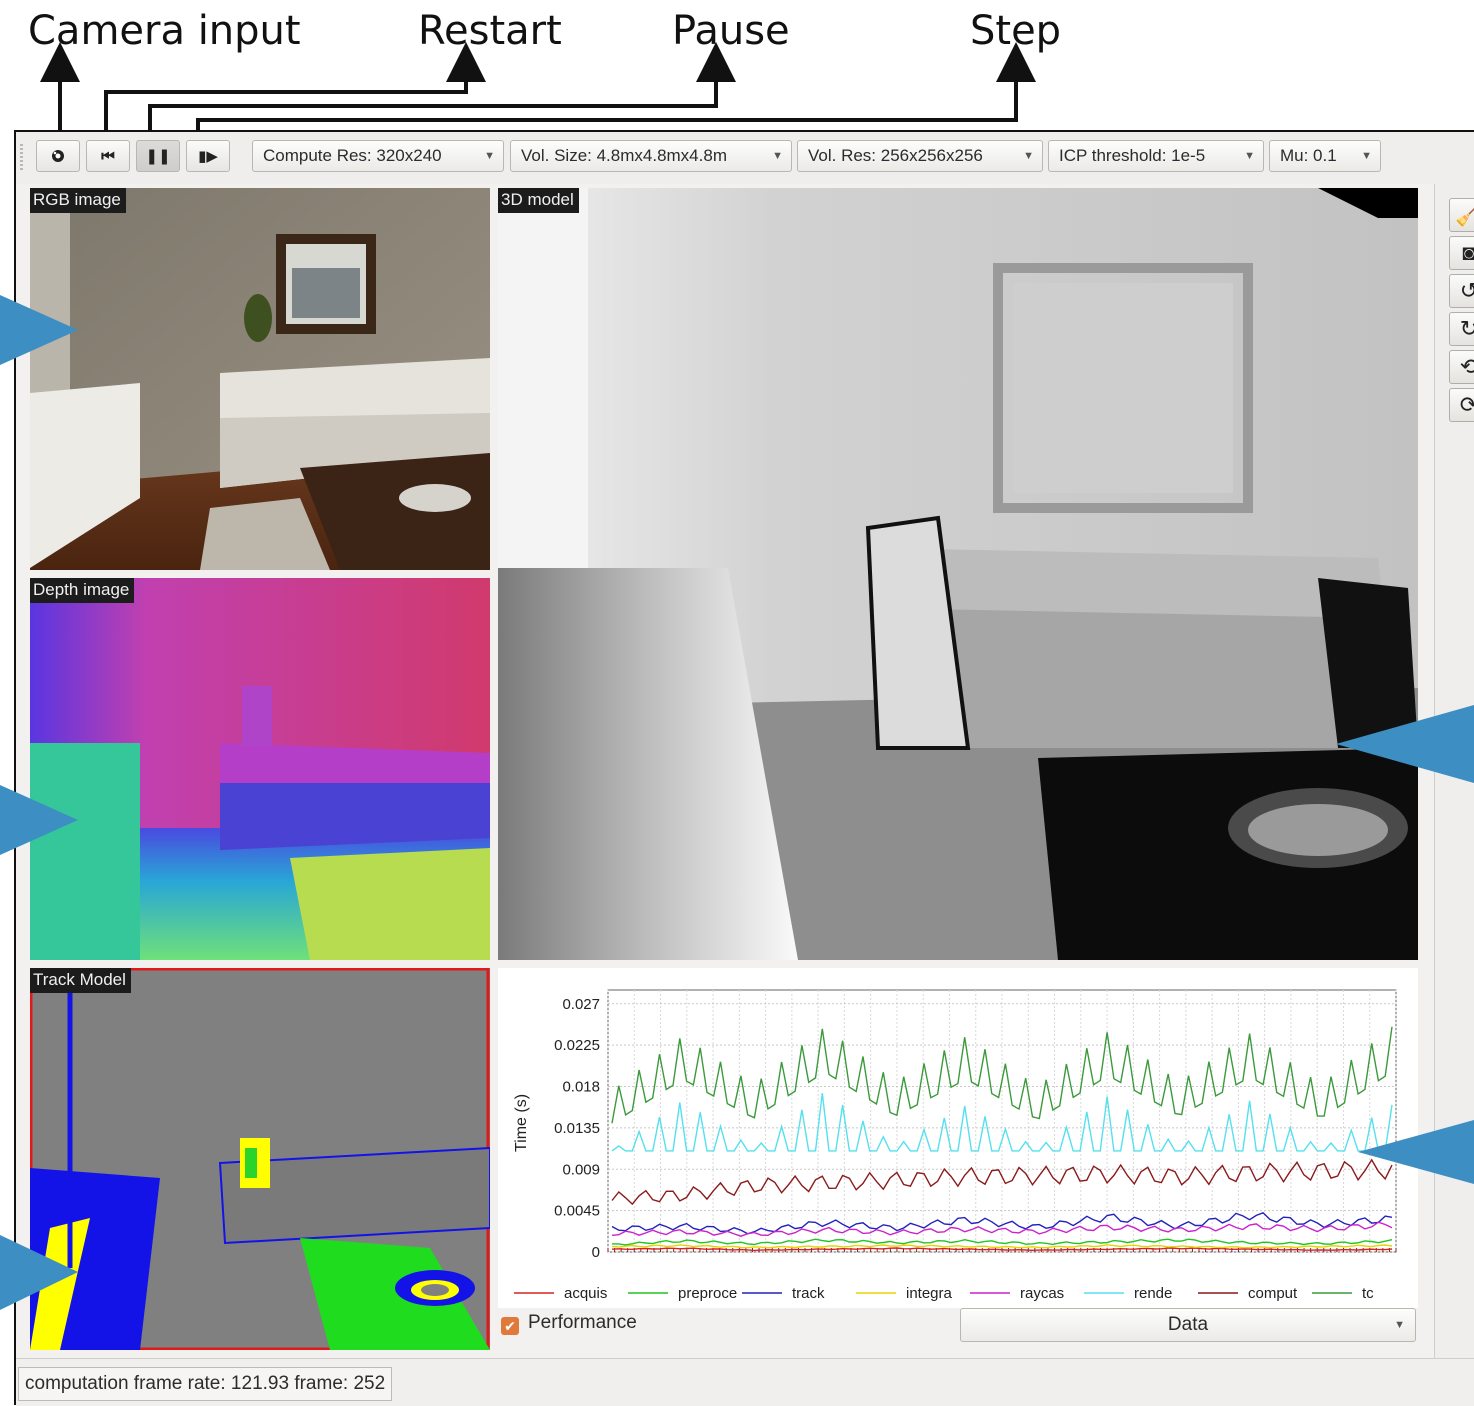 This screenshot has height=1406, width=1474. Describe the element at coordinates (39, 1272) in the screenshot. I see `callout-track` at that location.